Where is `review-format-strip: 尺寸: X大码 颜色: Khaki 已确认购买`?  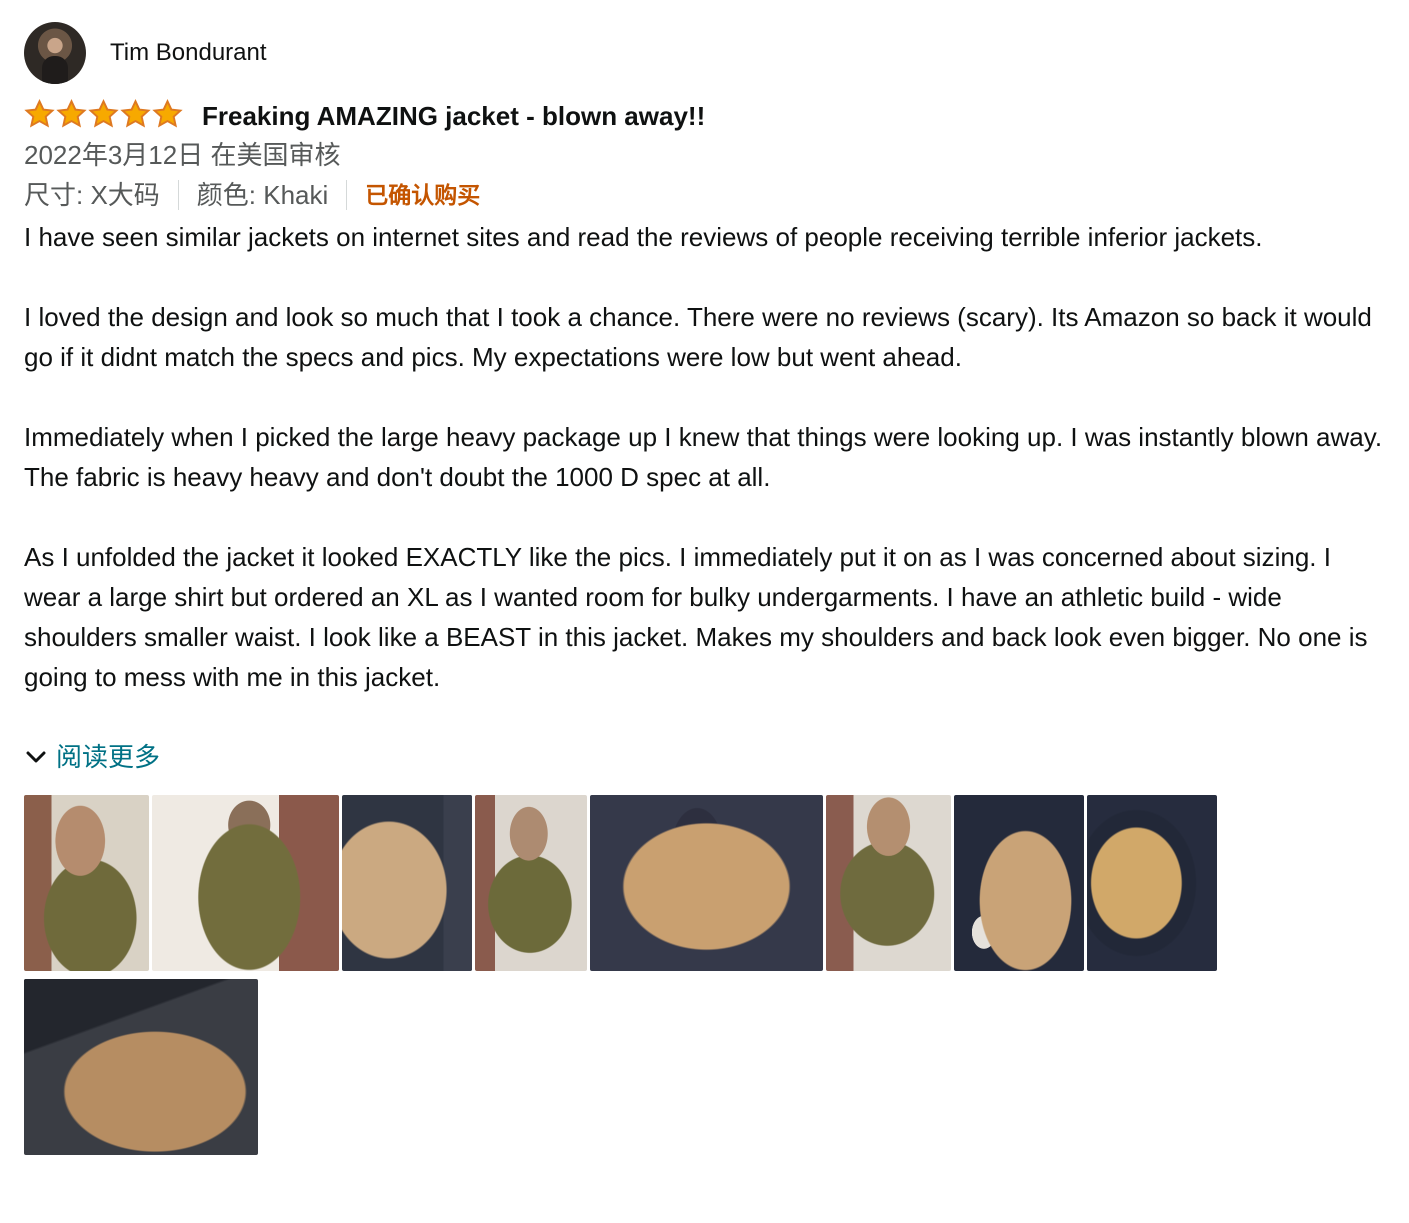
review-format-strip: 尺寸: X大码 颜色: Khaki 已确认购买 is located at coordinates (709, 195).